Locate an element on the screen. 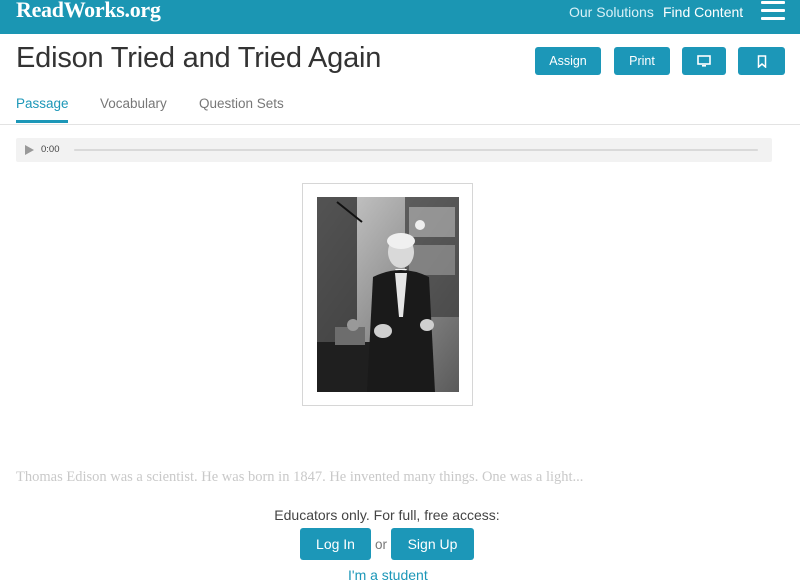 The width and height of the screenshot is (800, 588). audio-time: 0:00 is located at coordinates (50, 149).